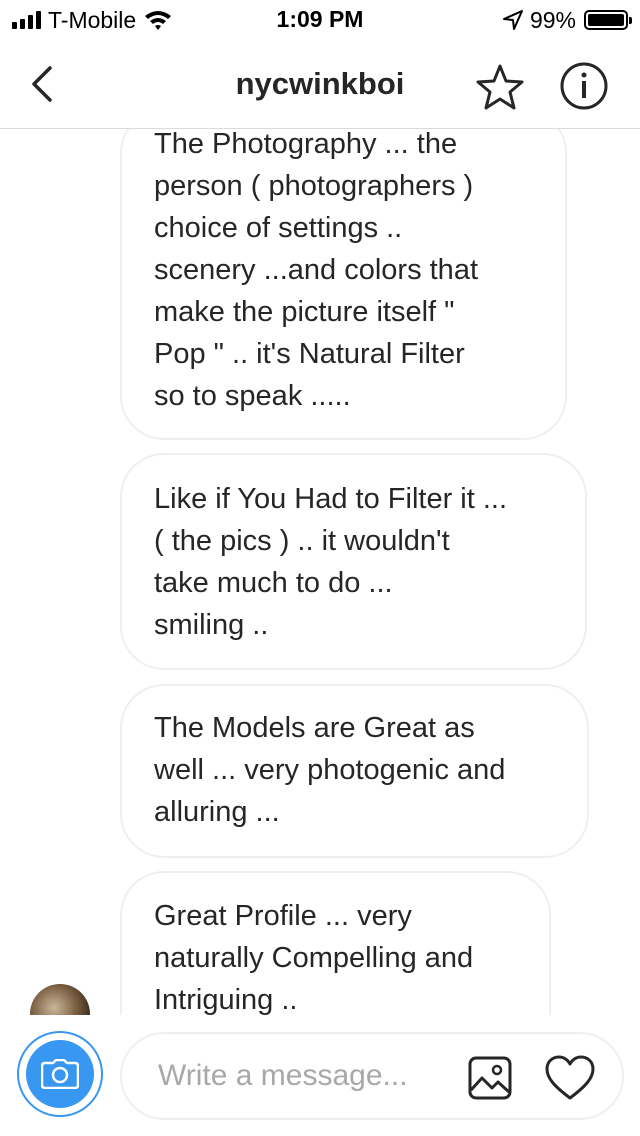  Describe the element at coordinates (320, 20) in the screenshot. I see `status-bar: T-Mobile 1:09 PM 99%` at that location.